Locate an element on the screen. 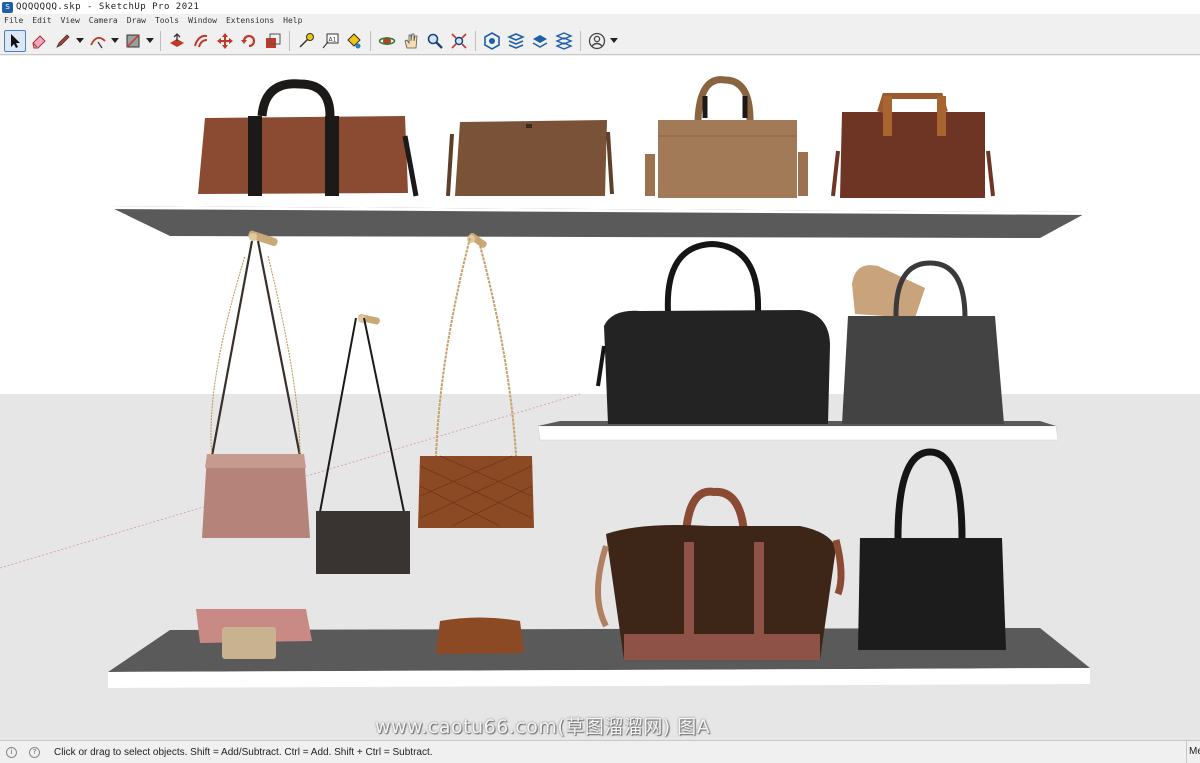 The width and height of the screenshot is (1200, 763). watermark-text: www.caotu66.com(草图溜溜网) 图A is located at coordinates (543, 727).